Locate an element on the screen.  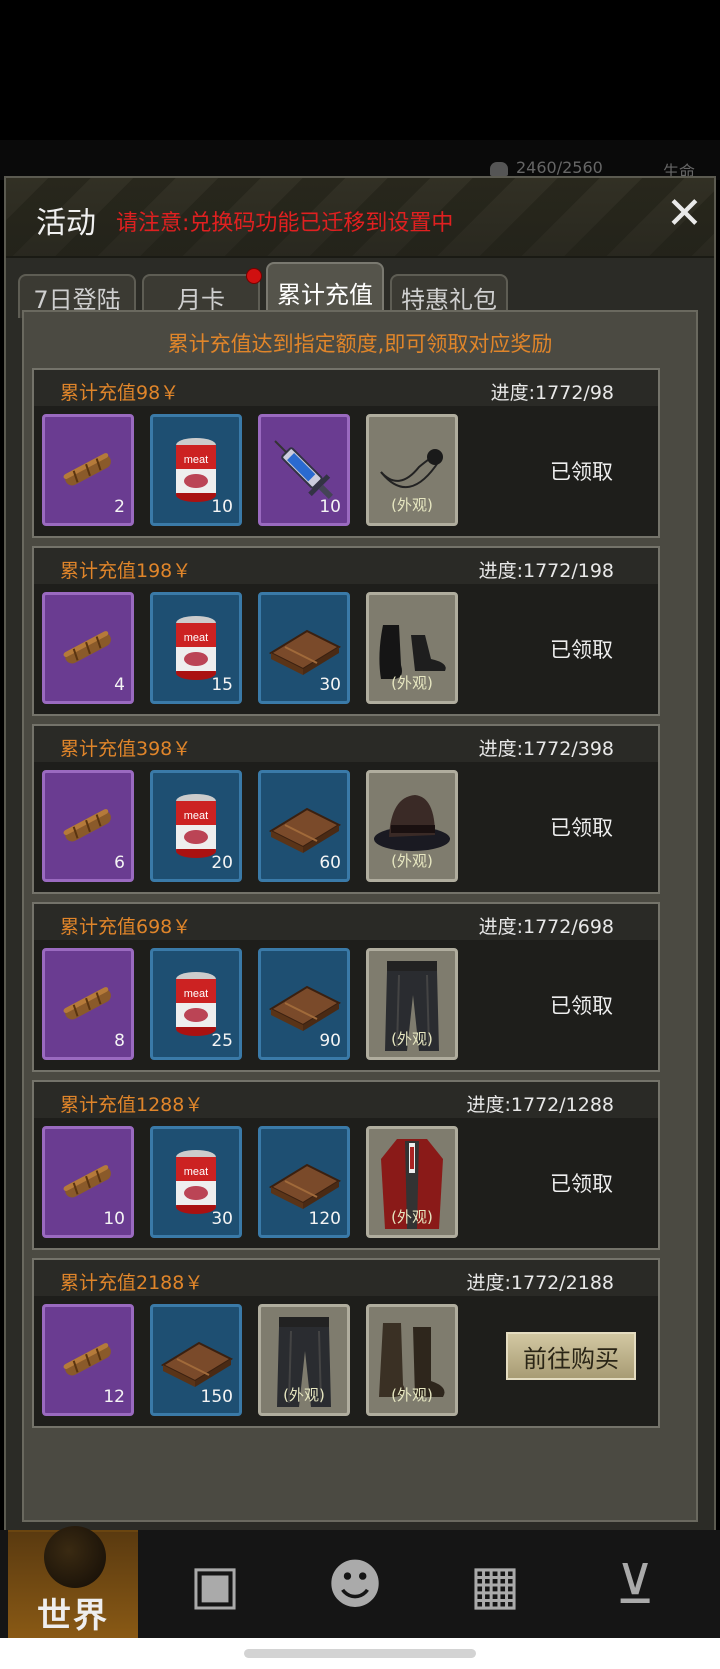
reward-item: meat 20 is located at coordinates (196, 826).